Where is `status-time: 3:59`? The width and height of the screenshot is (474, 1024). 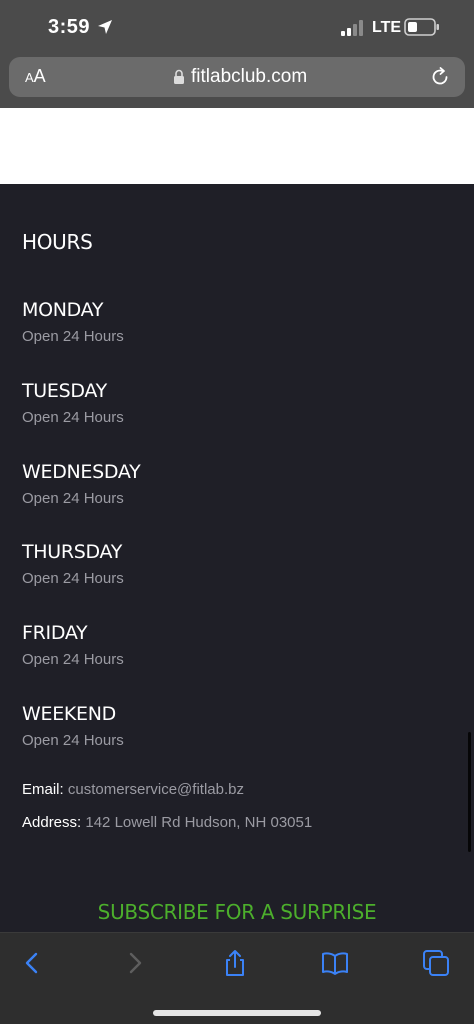
status-time: 3:59 is located at coordinates (69, 27).